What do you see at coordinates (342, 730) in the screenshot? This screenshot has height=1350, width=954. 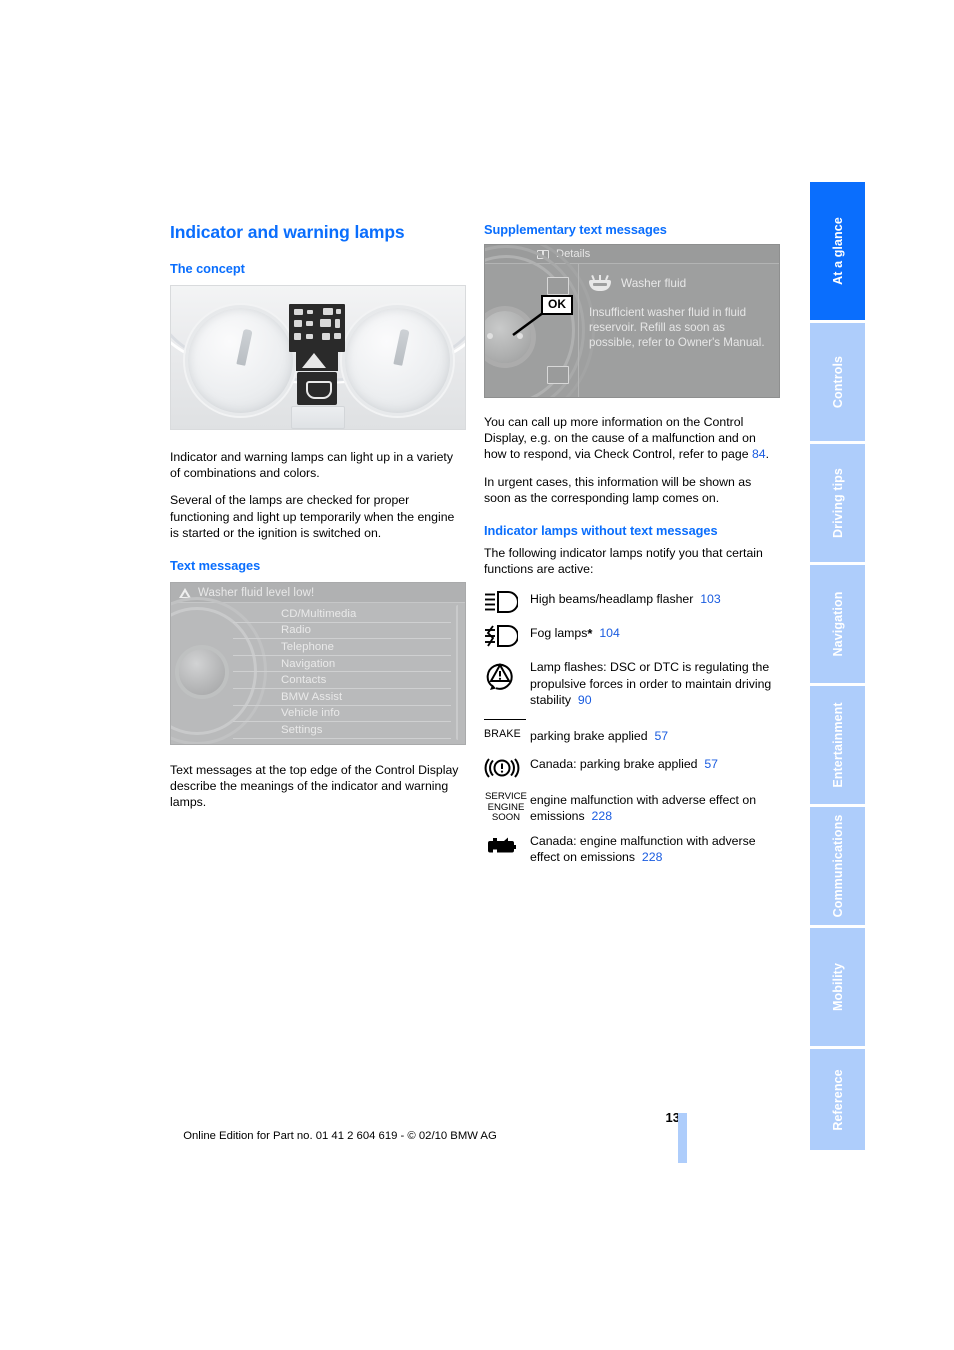 I see `menu-item-settings: Settings` at bounding box center [342, 730].